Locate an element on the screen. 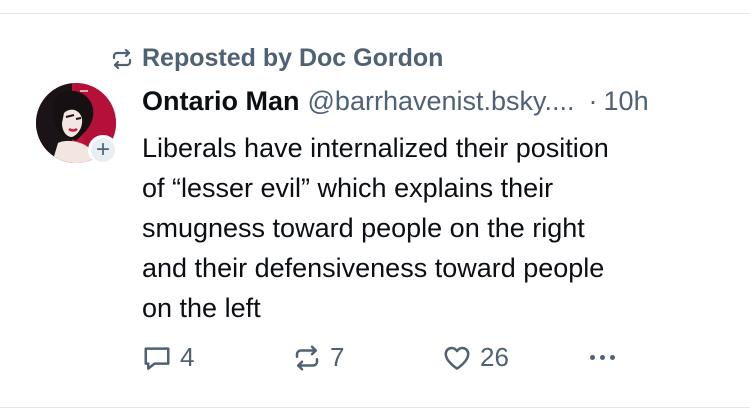 This screenshot has width=750, height=420. post-actions: 4 7 26 is located at coordinates (378, 357).